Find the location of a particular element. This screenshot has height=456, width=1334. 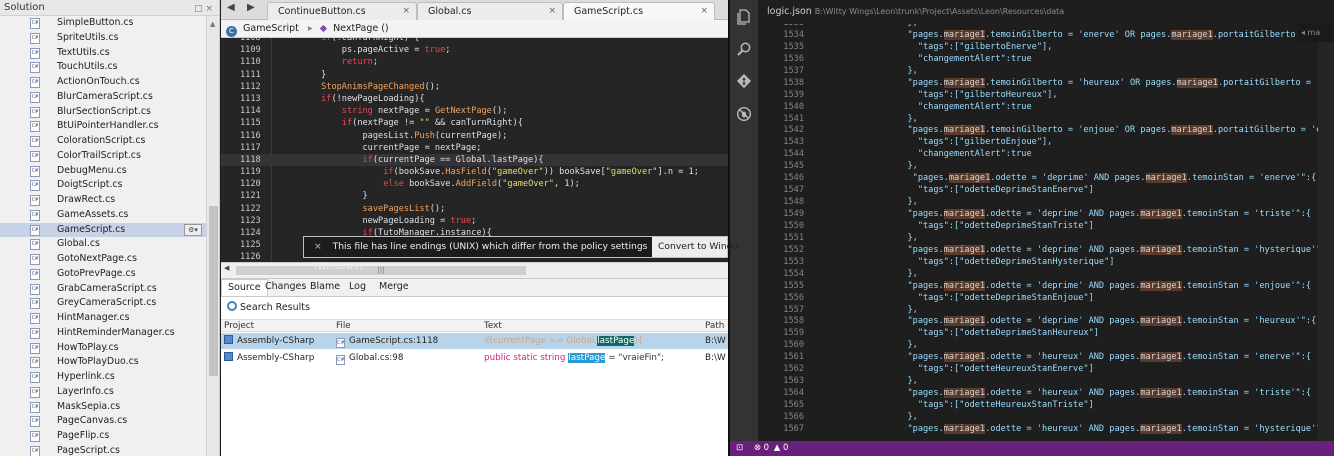

json-line: 1563 }, is located at coordinates (1038, 382).